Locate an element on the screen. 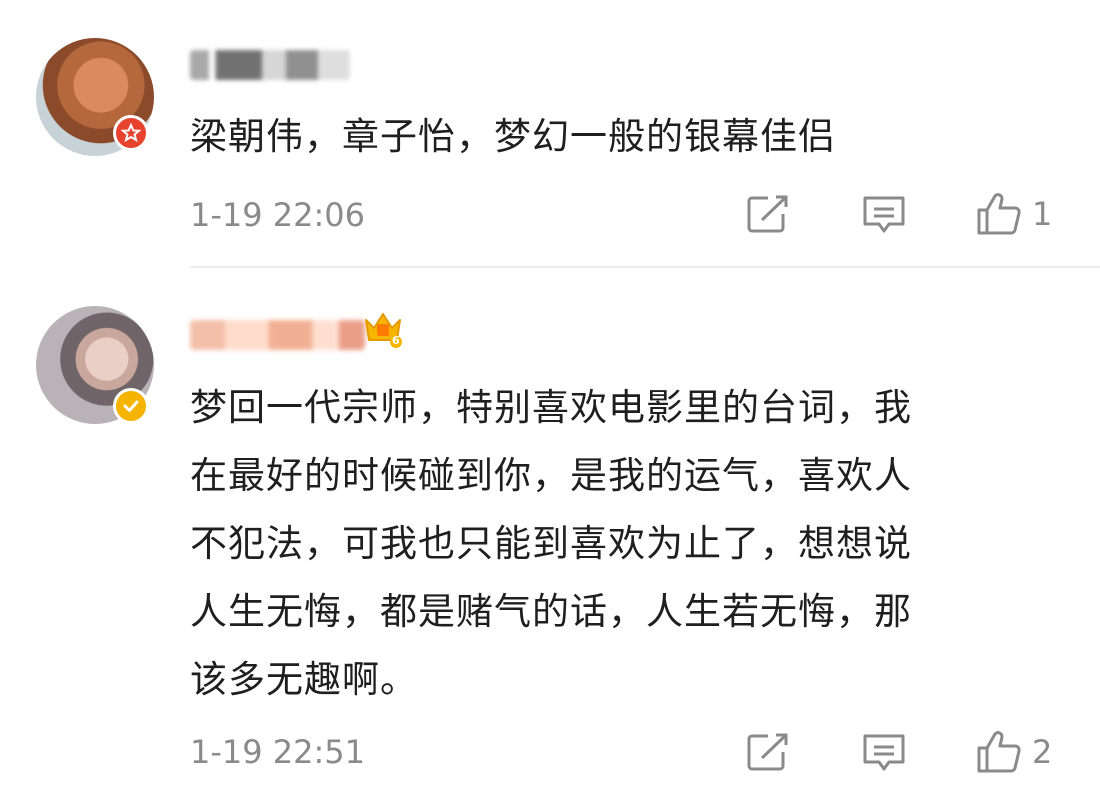  comment-text: 梁朝伟，章子怡，梦幻一般的银幕佳侣 is located at coordinates (513, 136).